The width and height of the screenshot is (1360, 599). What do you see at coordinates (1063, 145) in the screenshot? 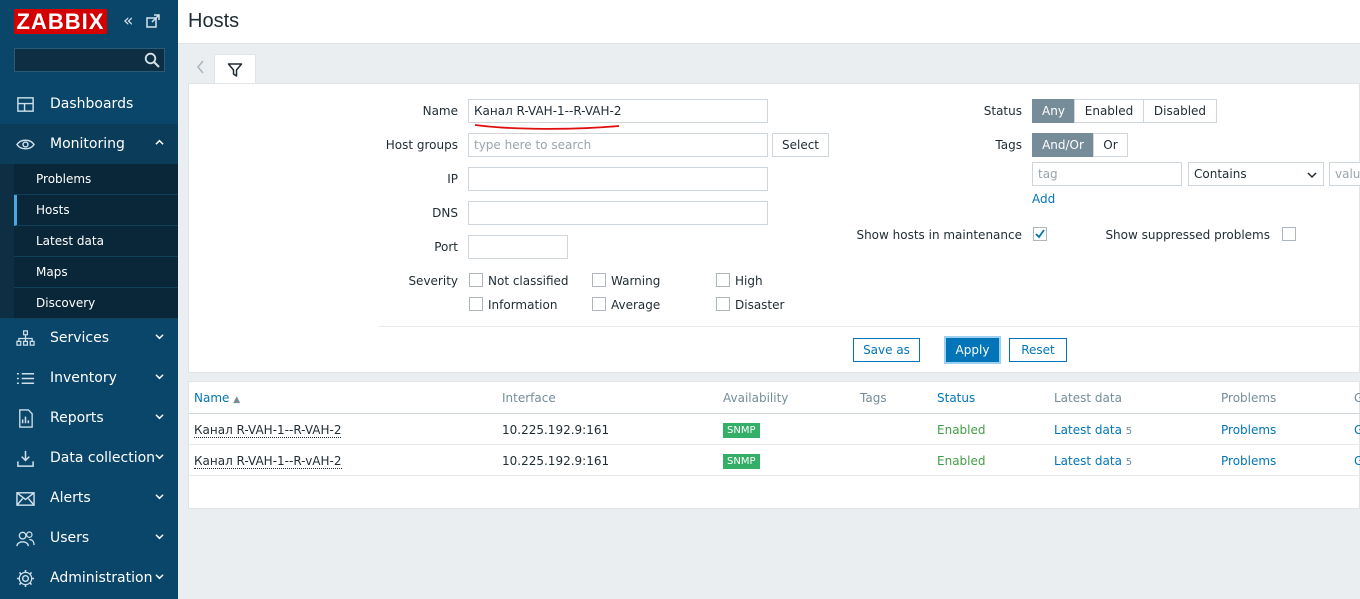
I see `tags-andor-option: And/Or` at bounding box center [1063, 145].